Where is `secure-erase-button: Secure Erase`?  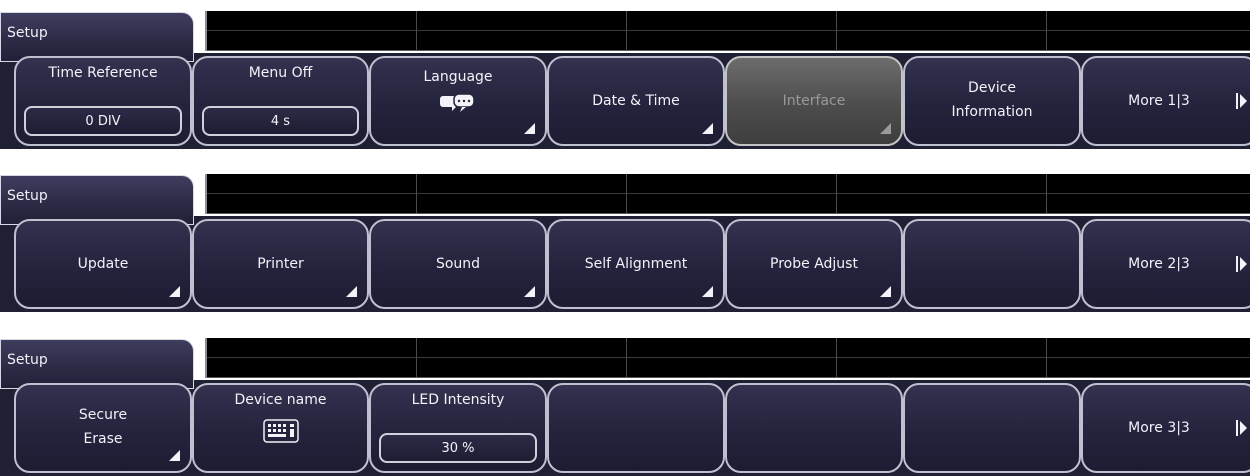
secure-erase-button: Secure Erase is located at coordinates (103, 428).